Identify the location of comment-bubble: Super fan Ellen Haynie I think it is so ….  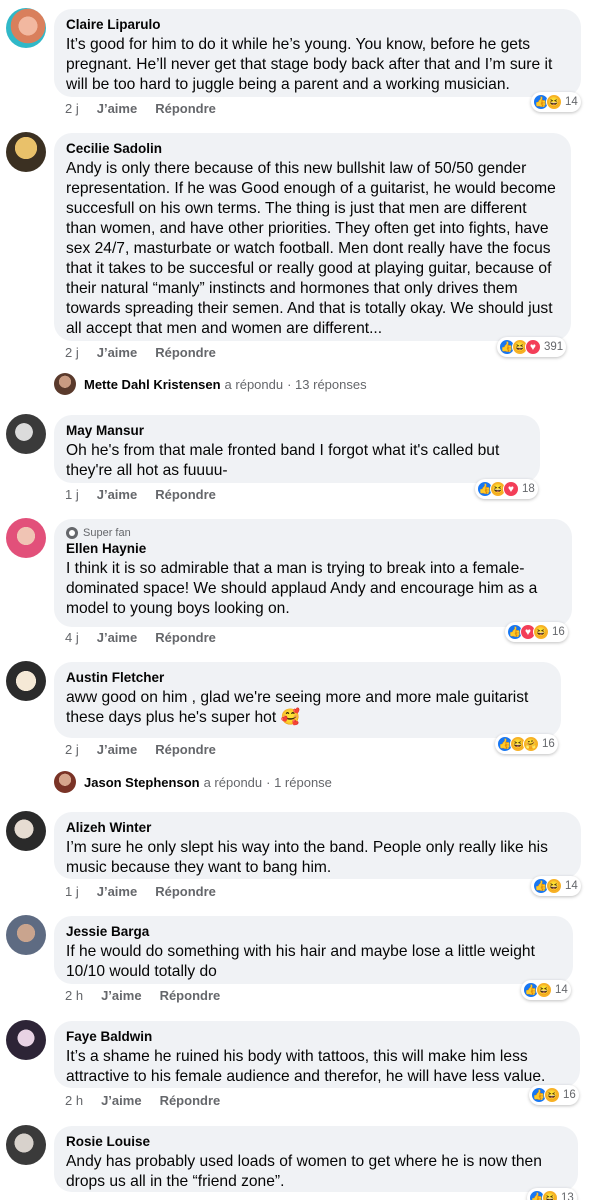
(313, 573).